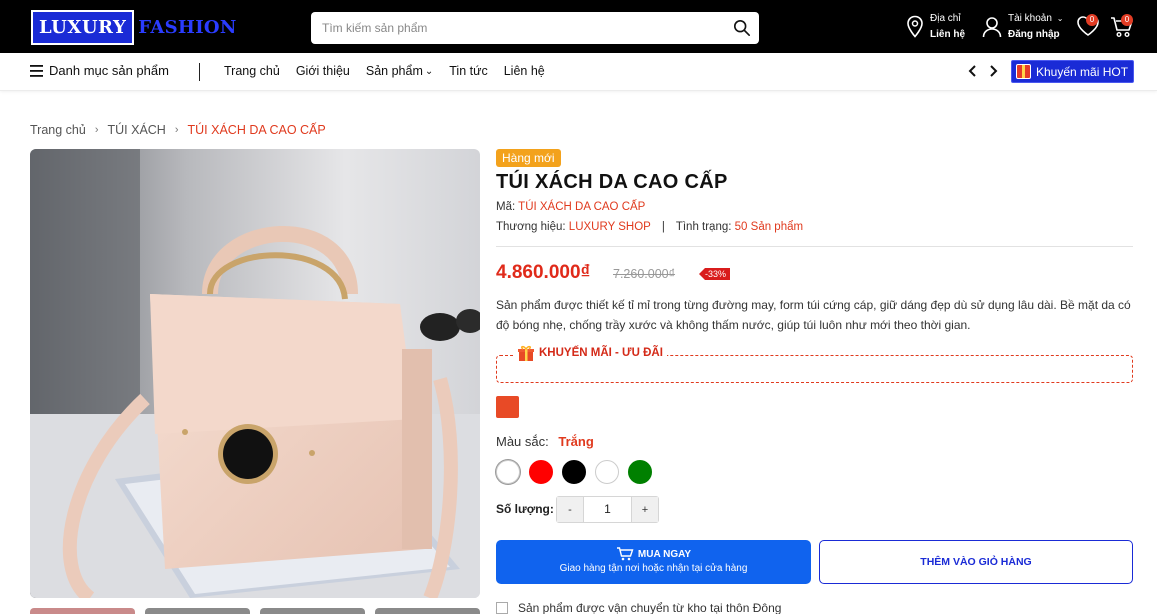  Describe the element at coordinates (58, 130) in the screenshot. I see `breadcrumb-home: Trang chủ` at that location.